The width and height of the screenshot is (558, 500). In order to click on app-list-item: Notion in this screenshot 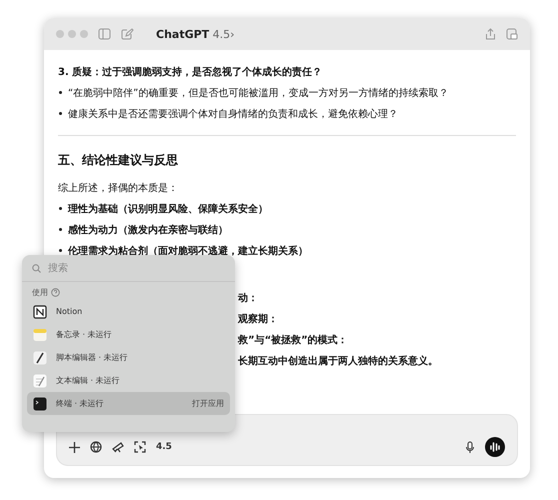, I will do `click(128, 311)`.